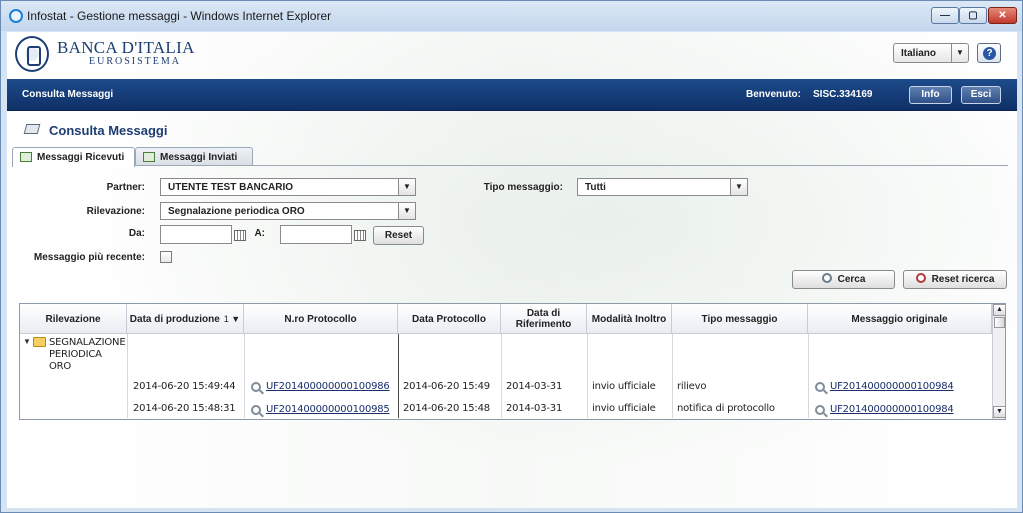 Image resolution: width=1023 pixels, height=513 pixels. I want to click on column-header-modalita-inoltro: Modalità Inoltro, so click(629, 319).